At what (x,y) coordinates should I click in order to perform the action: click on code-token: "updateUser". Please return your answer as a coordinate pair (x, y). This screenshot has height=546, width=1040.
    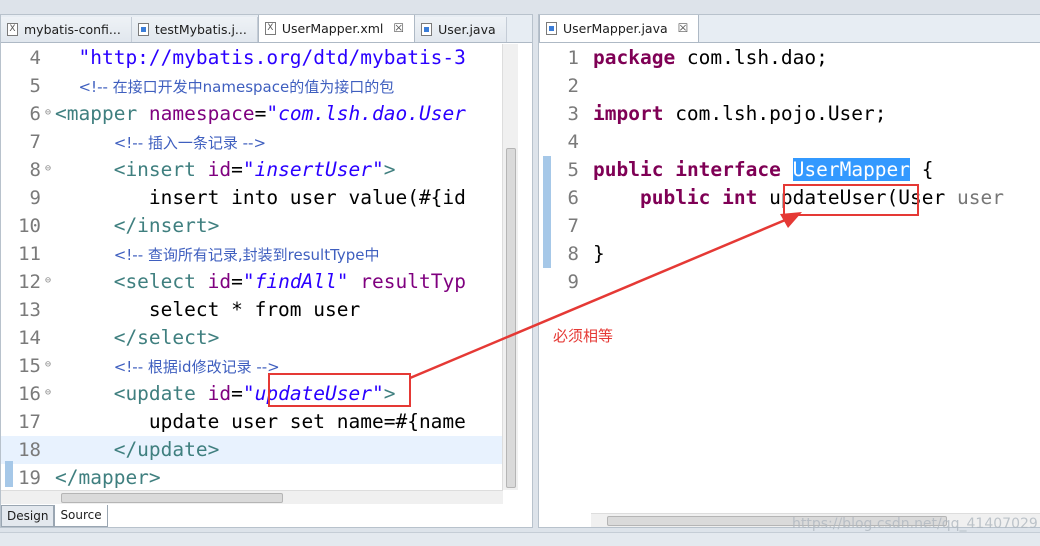
    Looking at the image, I should click on (313, 393).